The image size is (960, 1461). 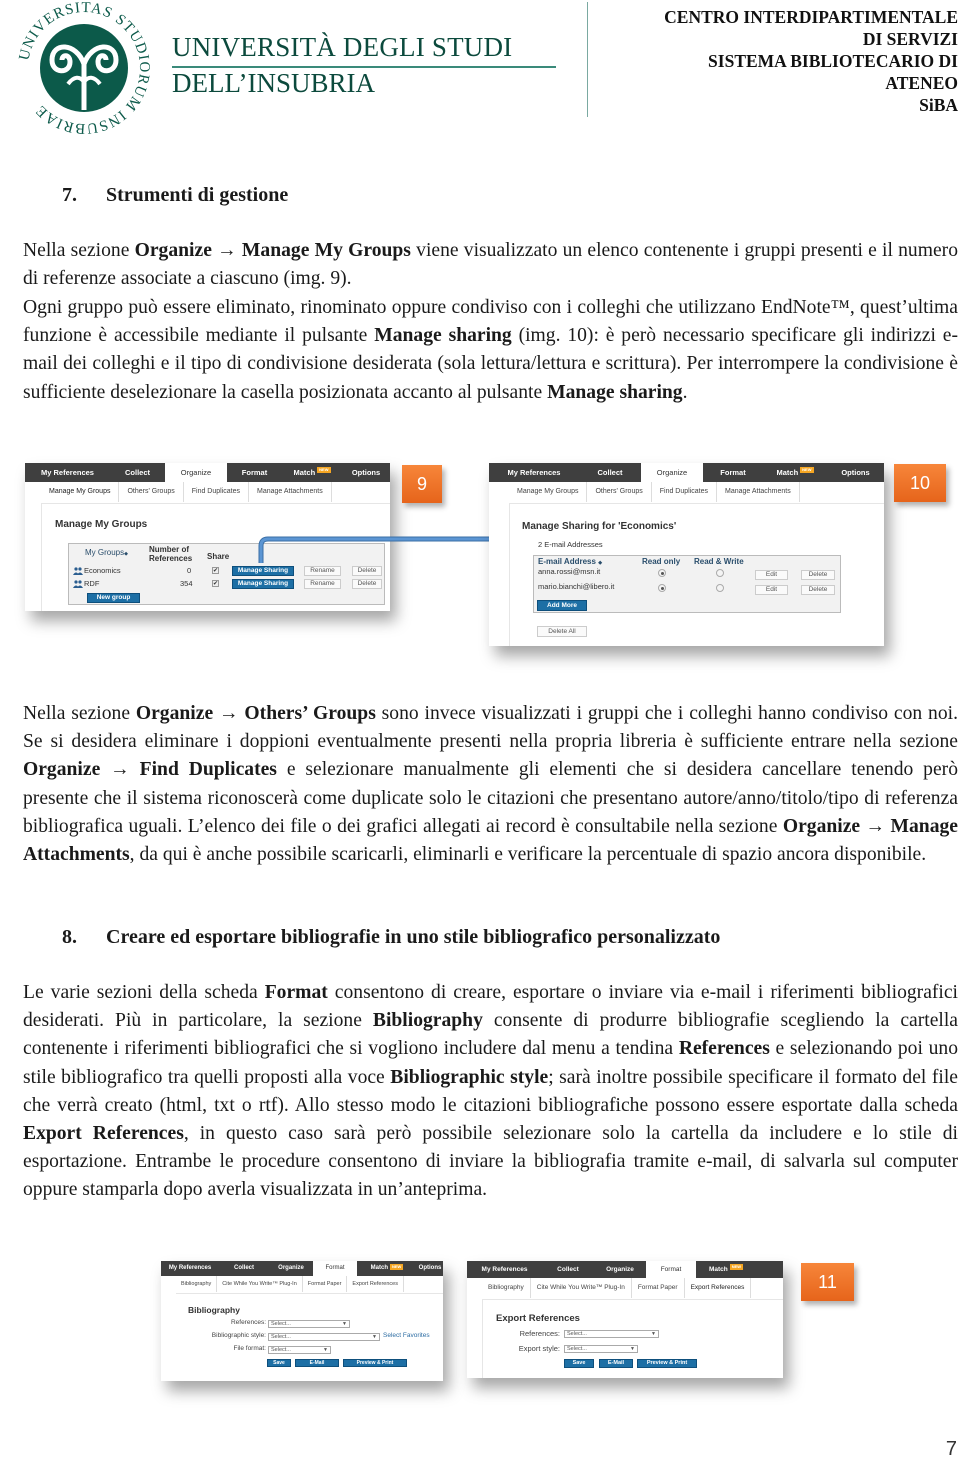 I want to click on emphasis-term: Manage sharing, so click(x=615, y=392).